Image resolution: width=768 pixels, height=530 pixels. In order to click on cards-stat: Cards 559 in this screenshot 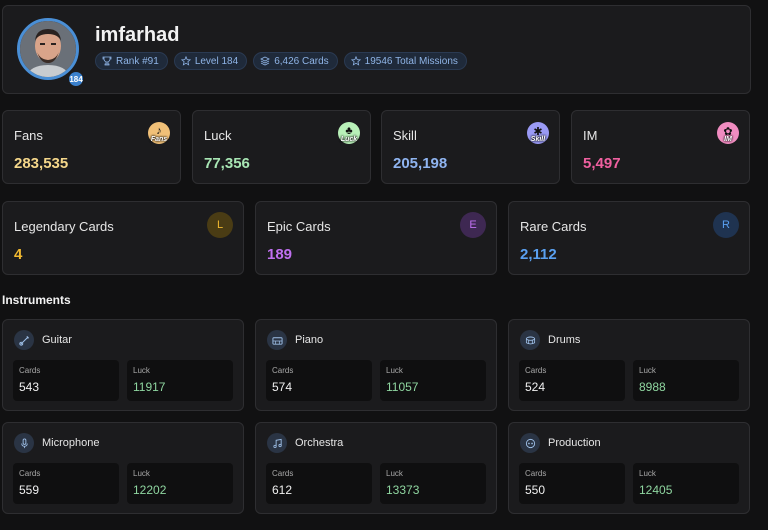, I will do `click(66, 483)`.